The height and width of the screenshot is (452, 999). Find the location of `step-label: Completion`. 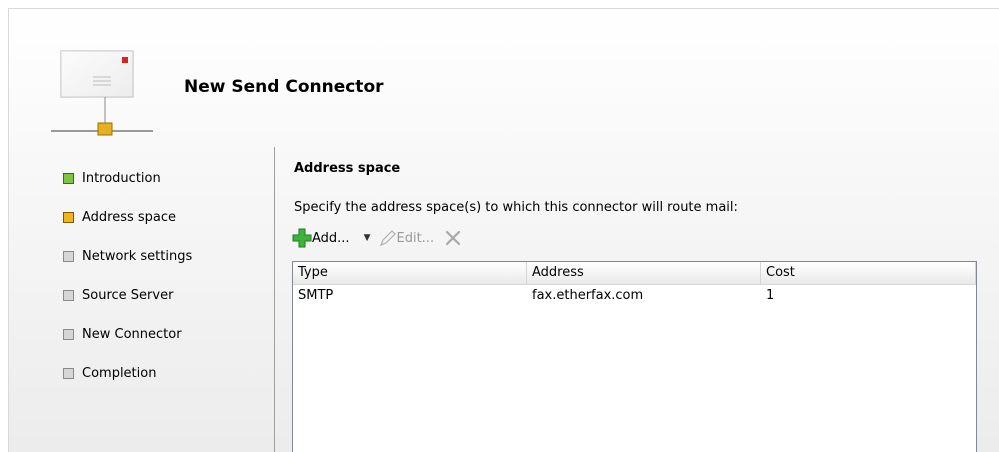

step-label: Completion is located at coordinates (119, 373).